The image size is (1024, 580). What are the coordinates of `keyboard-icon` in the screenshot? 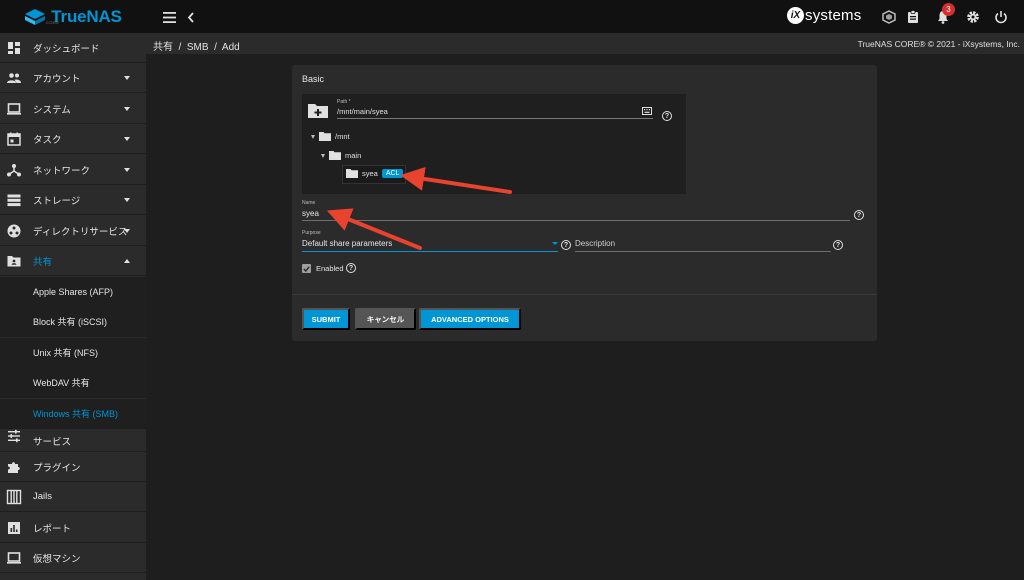 It's located at (647, 111).